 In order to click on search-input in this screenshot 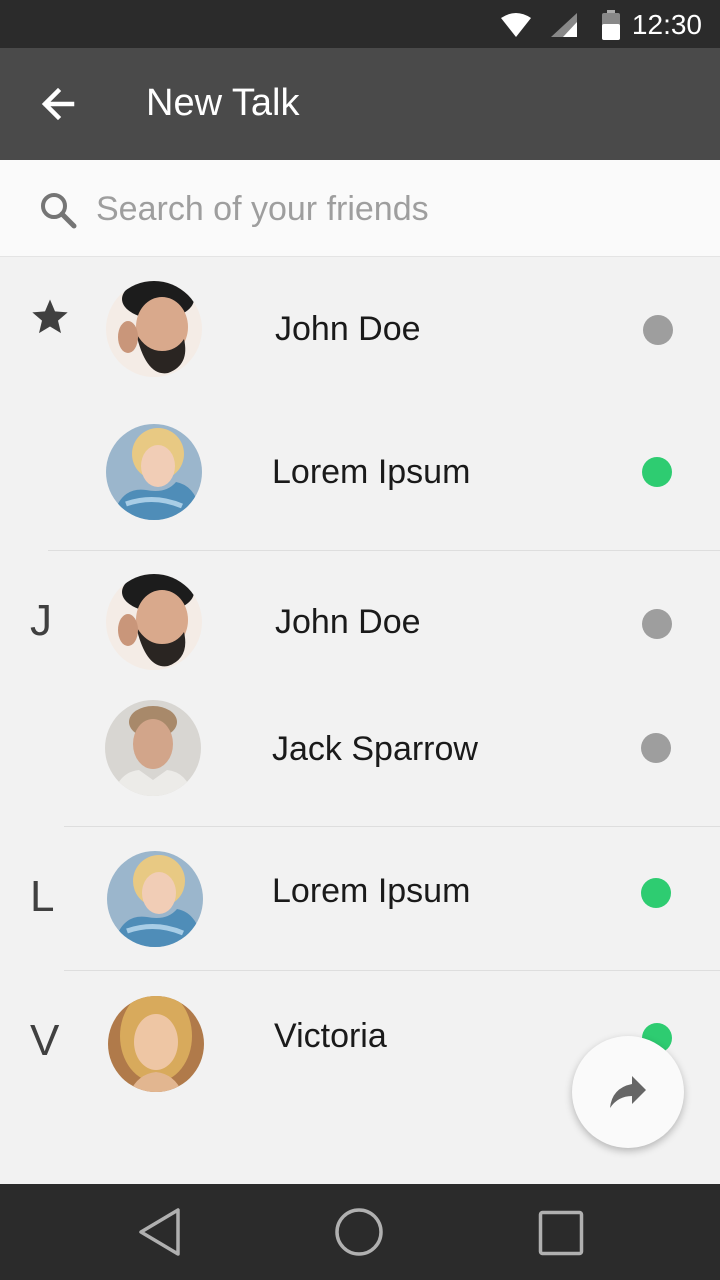, I will do `click(376, 209)`.